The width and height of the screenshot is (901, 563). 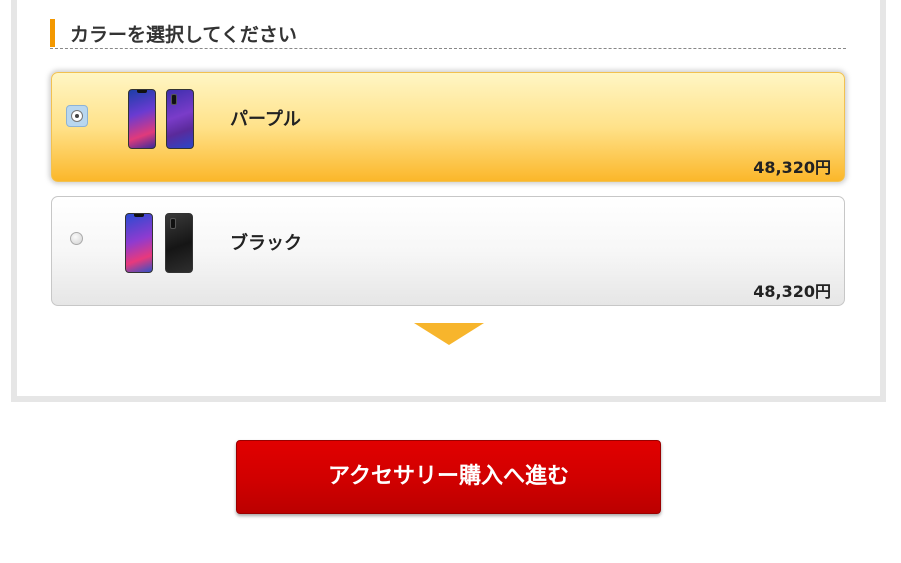 What do you see at coordinates (52, 33) in the screenshot?
I see `heading-accent-bar` at bounding box center [52, 33].